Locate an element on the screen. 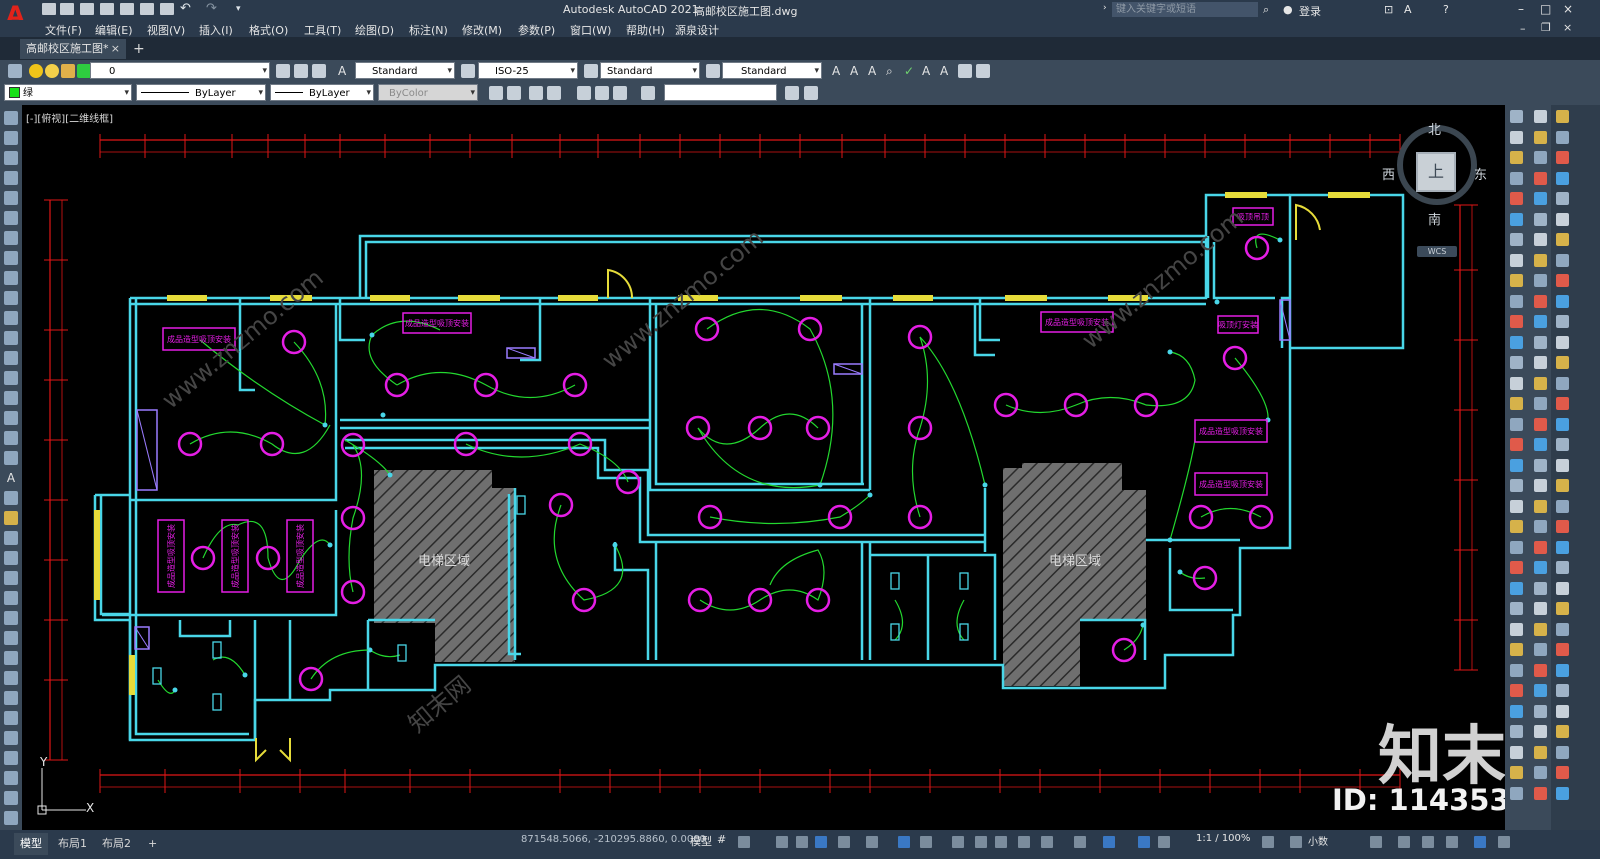 The height and width of the screenshot is (859, 1600). isodraft-icon is located at coordinates (872, 842).